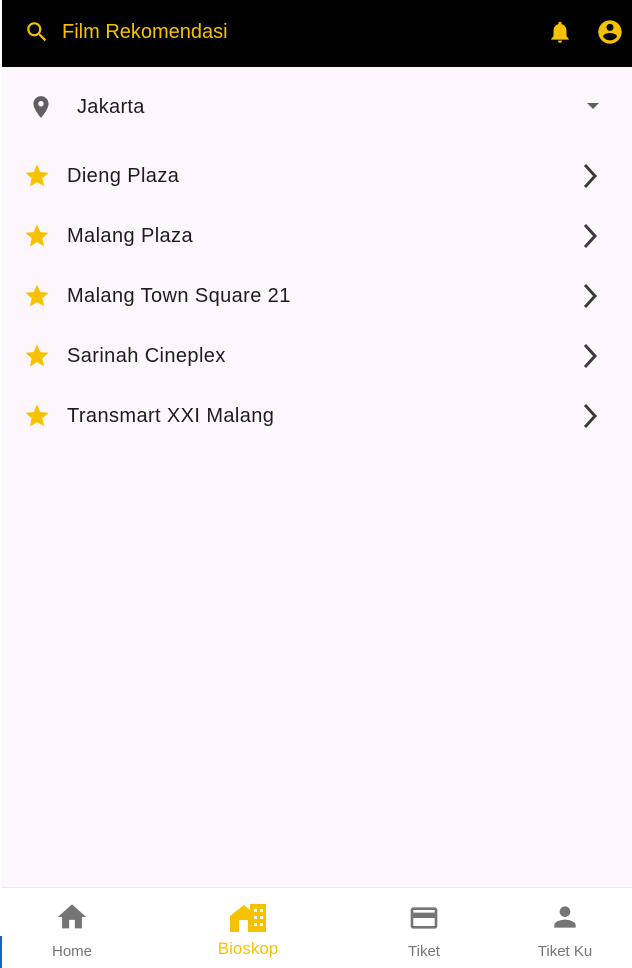 This screenshot has width=632, height=968. I want to click on cinema-list-item: Malang Plaza, so click(317, 236).